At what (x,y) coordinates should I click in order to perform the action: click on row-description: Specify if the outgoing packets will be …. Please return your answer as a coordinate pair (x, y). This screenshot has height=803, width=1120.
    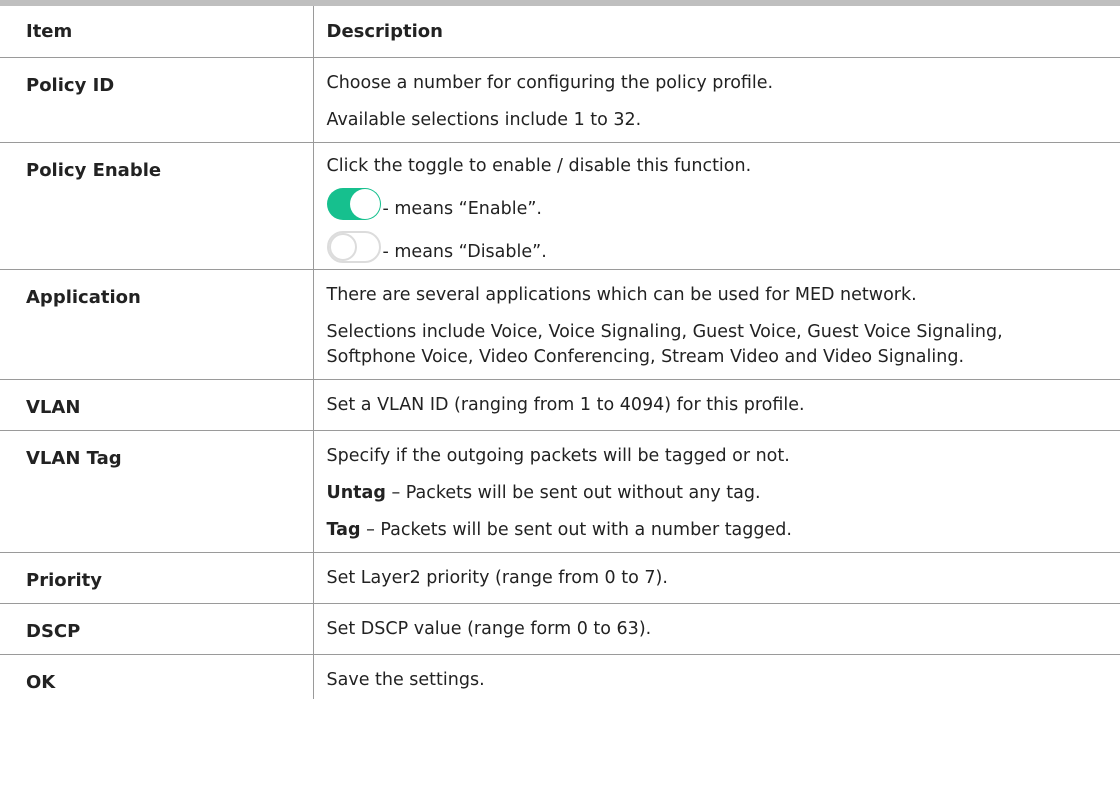
    Looking at the image, I should click on (716, 491).